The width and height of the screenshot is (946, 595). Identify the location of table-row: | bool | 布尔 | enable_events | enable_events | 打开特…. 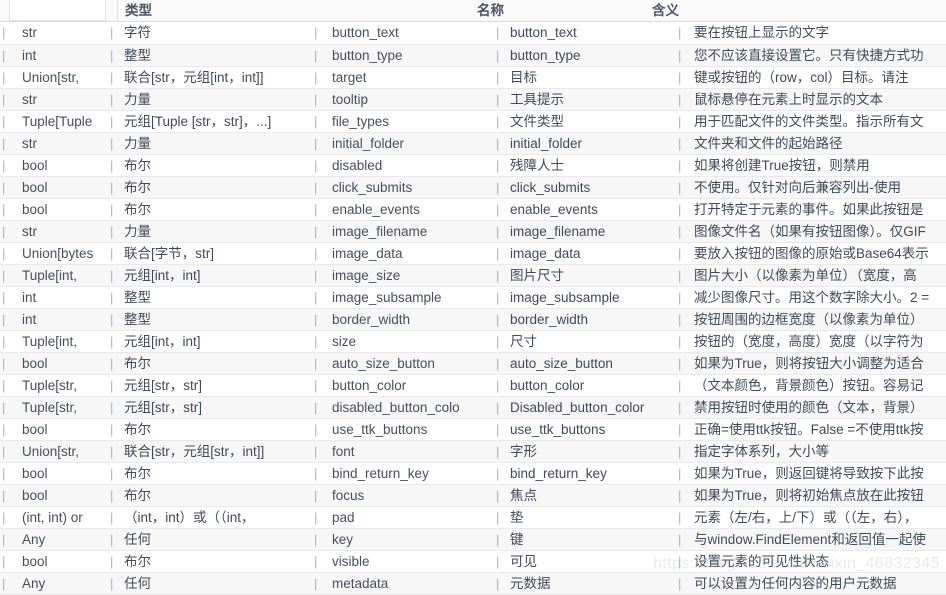
(473, 209).